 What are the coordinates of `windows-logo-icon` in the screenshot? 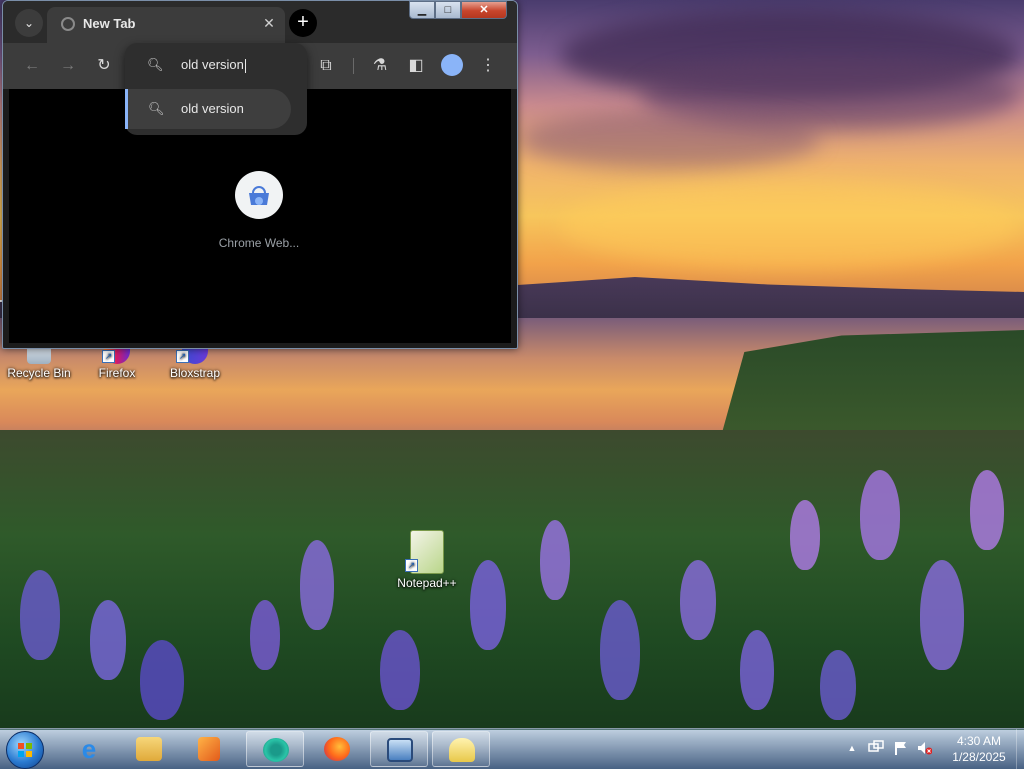 It's located at (25, 750).